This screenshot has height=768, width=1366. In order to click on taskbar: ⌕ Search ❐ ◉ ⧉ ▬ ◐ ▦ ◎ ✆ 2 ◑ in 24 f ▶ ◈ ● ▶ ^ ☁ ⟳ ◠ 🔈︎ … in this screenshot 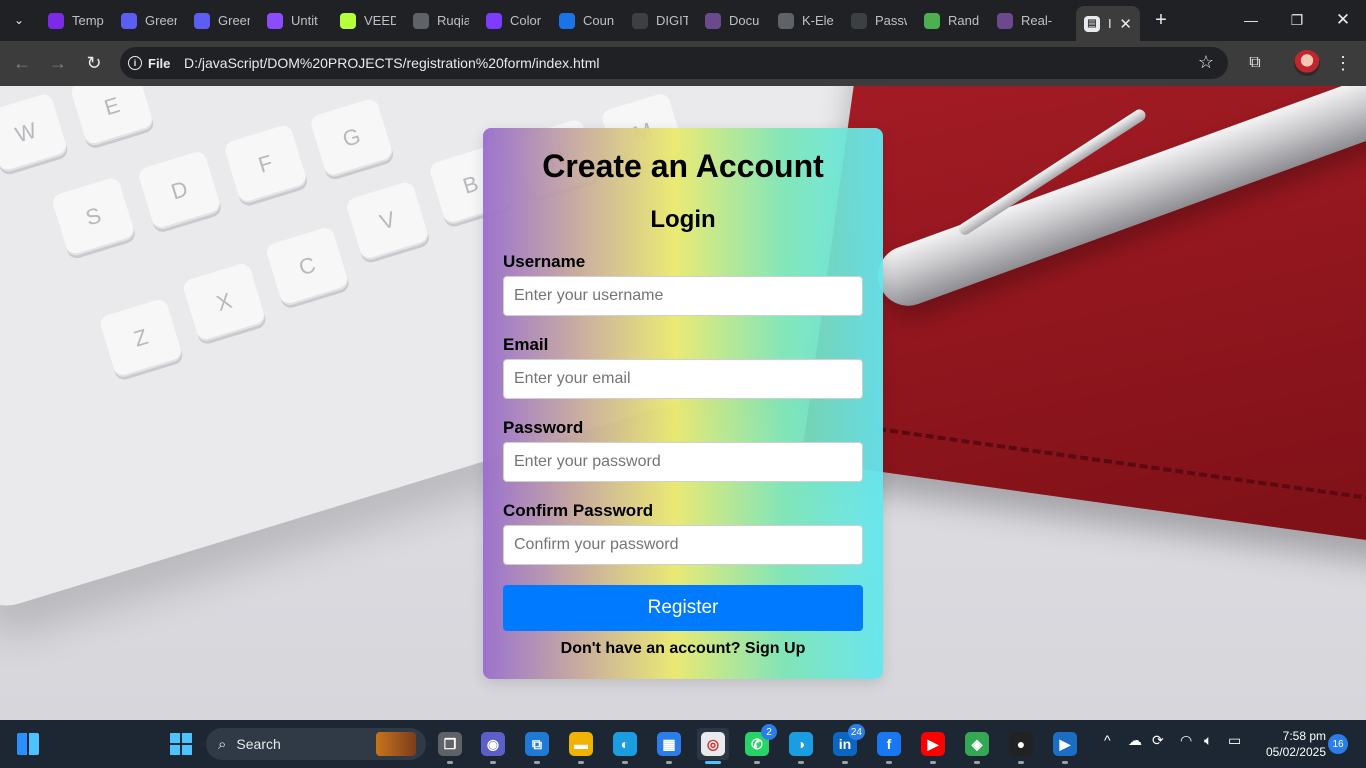, I will do `click(683, 744)`.